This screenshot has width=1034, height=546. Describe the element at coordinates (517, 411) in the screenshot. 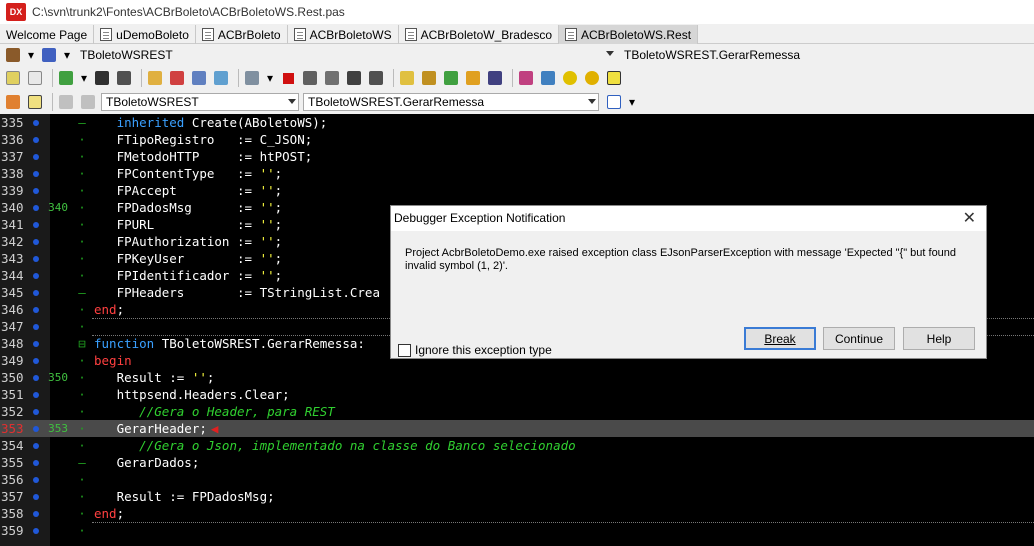

I see `code-line: 352 · //Gera o Header, para REST` at that location.